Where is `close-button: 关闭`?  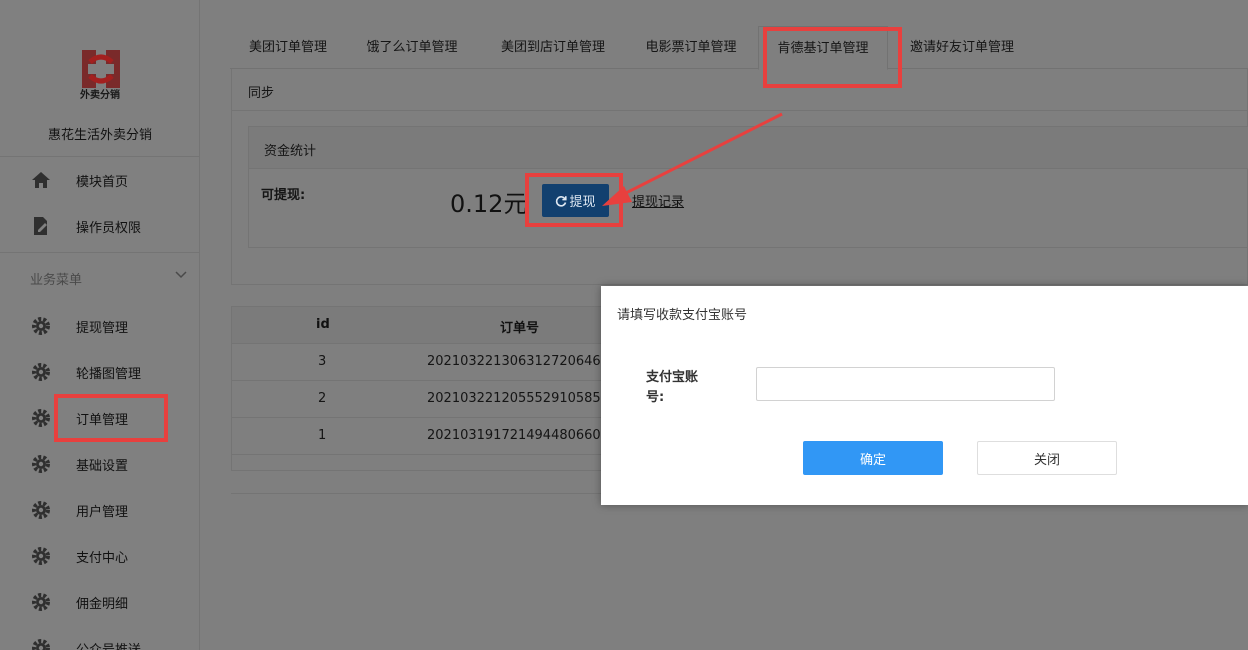 close-button: 关闭 is located at coordinates (1047, 458).